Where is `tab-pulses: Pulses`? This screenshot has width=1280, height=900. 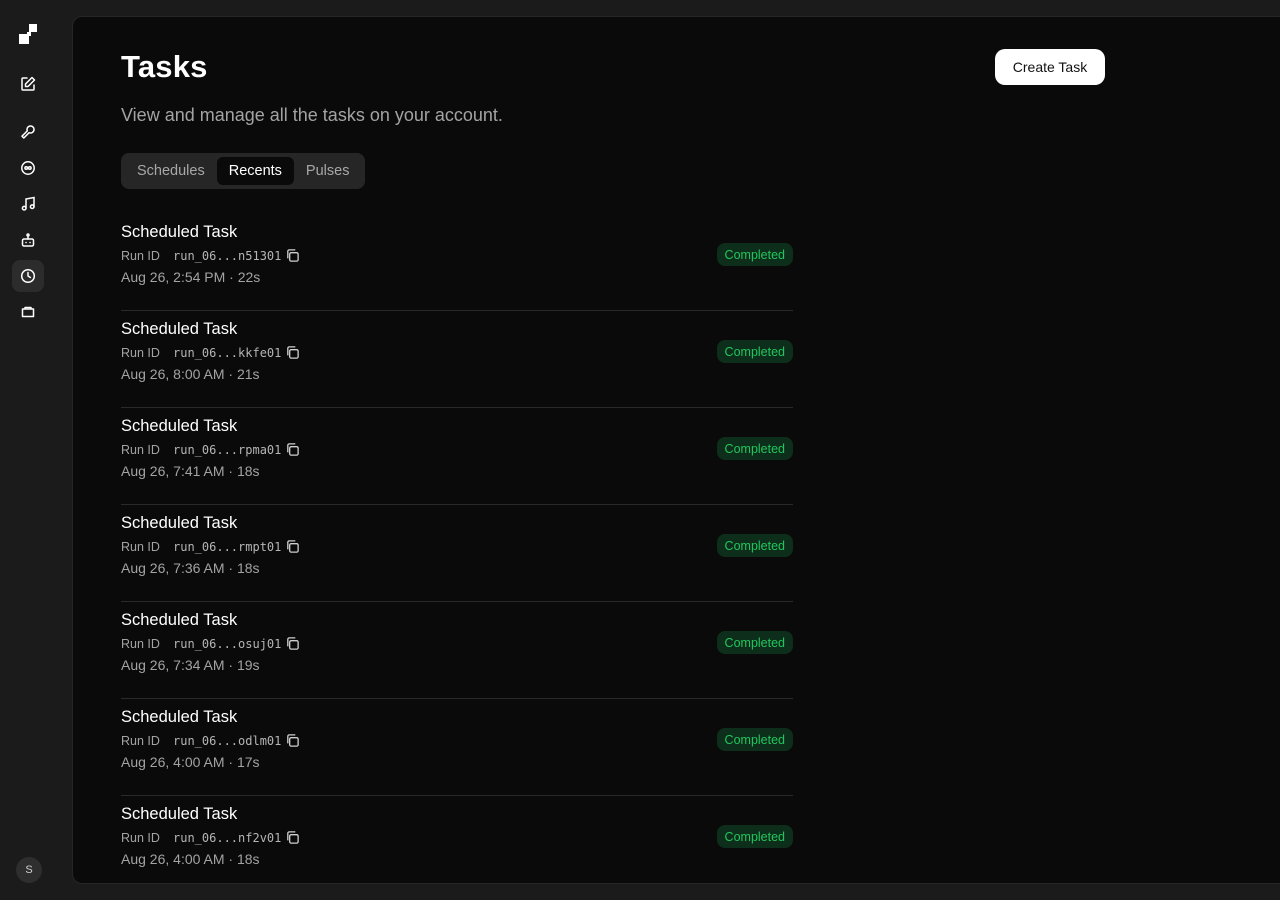 tab-pulses: Pulses is located at coordinates (328, 171).